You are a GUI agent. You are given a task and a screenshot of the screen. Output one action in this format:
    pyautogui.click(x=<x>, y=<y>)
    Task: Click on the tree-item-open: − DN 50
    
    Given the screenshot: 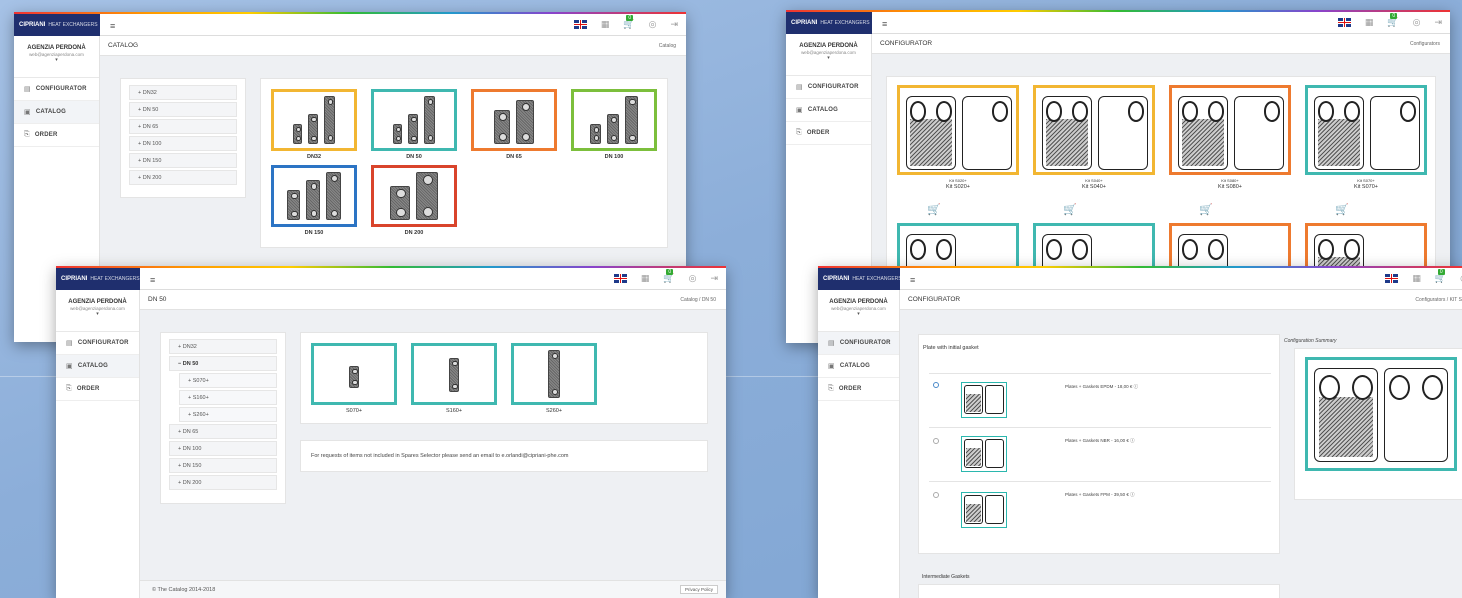 What is the action you would take?
    pyautogui.click(x=223, y=363)
    